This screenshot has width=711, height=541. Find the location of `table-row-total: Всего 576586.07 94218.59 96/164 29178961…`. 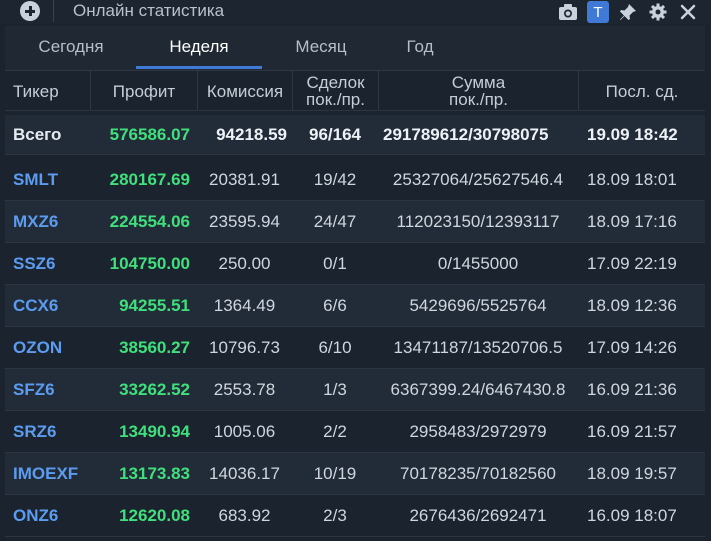

table-row-total: Всего 576586.07 94218.59 96/164 29178961… is located at coordinates (355, 135).